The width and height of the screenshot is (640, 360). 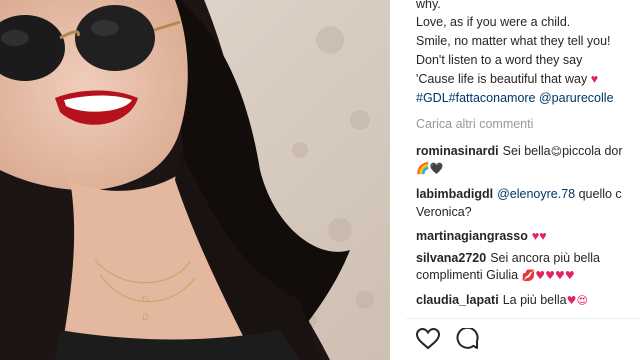 I want to click on svg-text: D, so click(x=145, y=318).